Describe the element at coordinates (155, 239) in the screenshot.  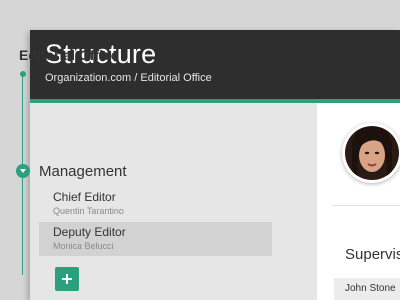
I see `list-item-selected: Deputy Editor Monica Belucci` at that location.